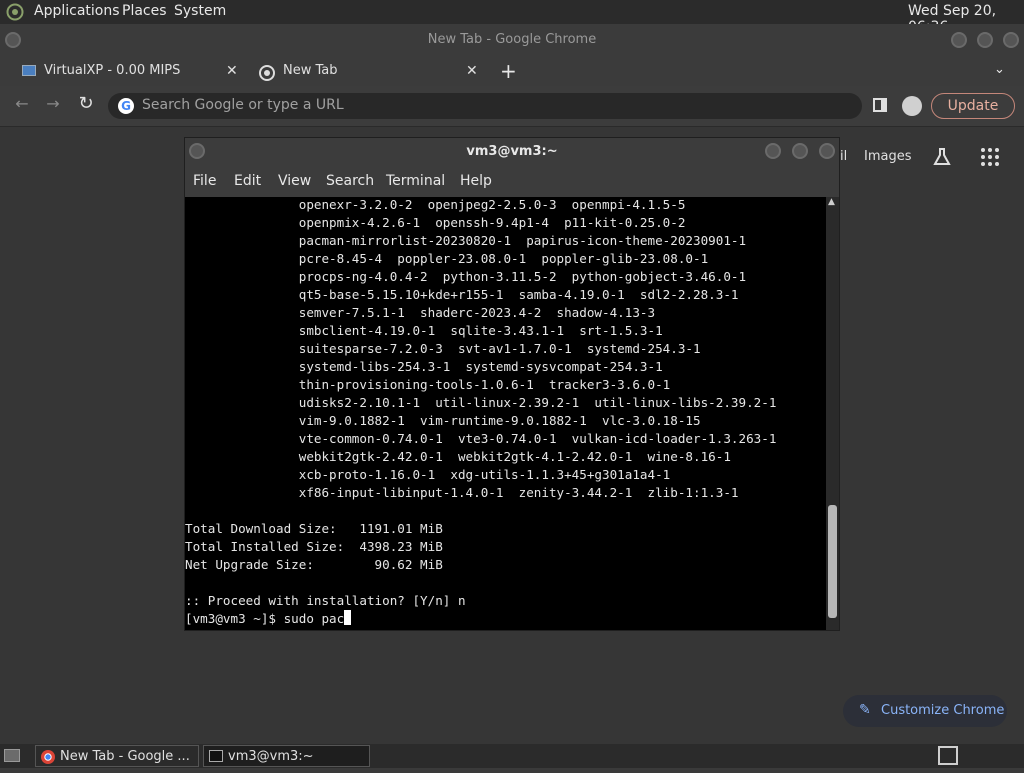 The height and width of the screenshot is (773, 1024). What do you see at coordinates (126, 106) in the screenshot?
I see `google-g-icon: G` at bounding box center [126, 106].